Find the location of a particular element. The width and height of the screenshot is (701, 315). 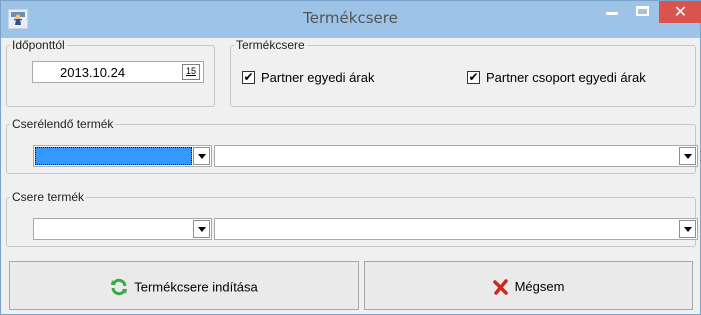

partner-group-prices-label: Partner csoport egyedi árak is located at coordinates (566, 77).